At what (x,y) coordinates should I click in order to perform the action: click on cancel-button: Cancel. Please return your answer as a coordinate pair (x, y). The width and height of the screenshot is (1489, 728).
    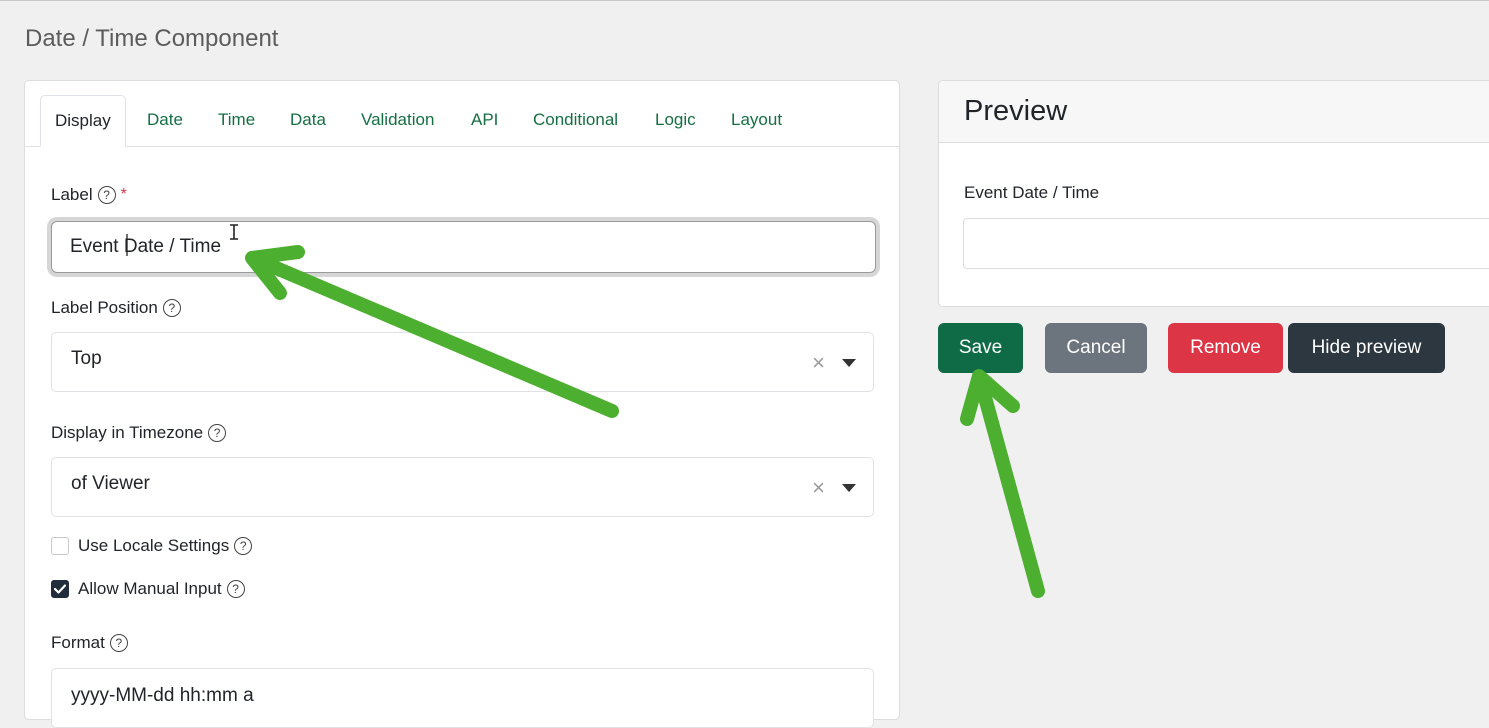
    Looking at the image, I should click on (1096, 348).